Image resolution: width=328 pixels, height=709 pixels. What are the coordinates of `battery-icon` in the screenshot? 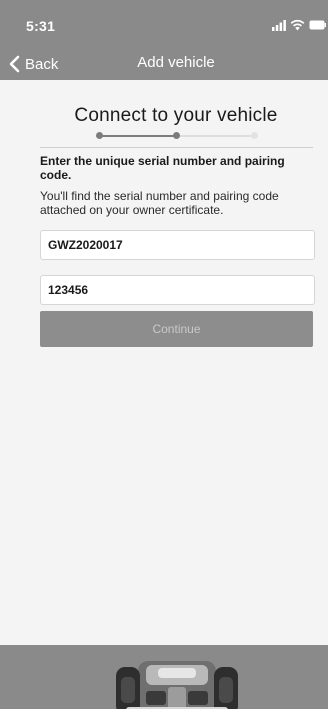 It's located at (317, 25).